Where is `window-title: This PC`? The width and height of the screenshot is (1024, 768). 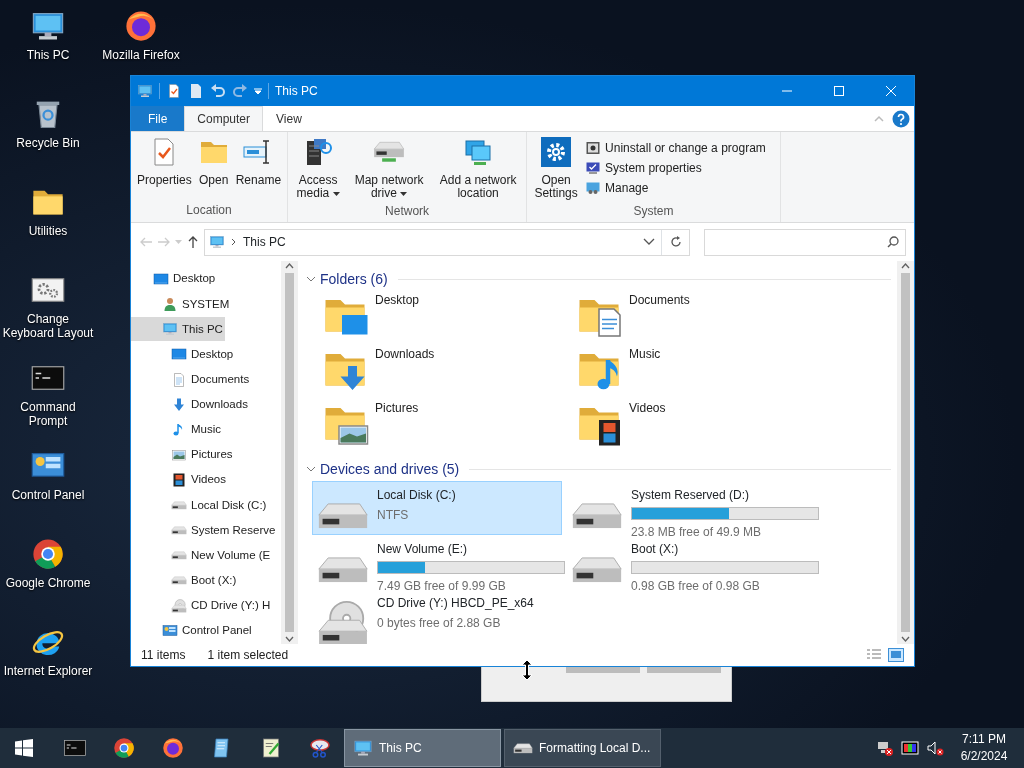
window-title: This PC is located at coordinates (297, 91).